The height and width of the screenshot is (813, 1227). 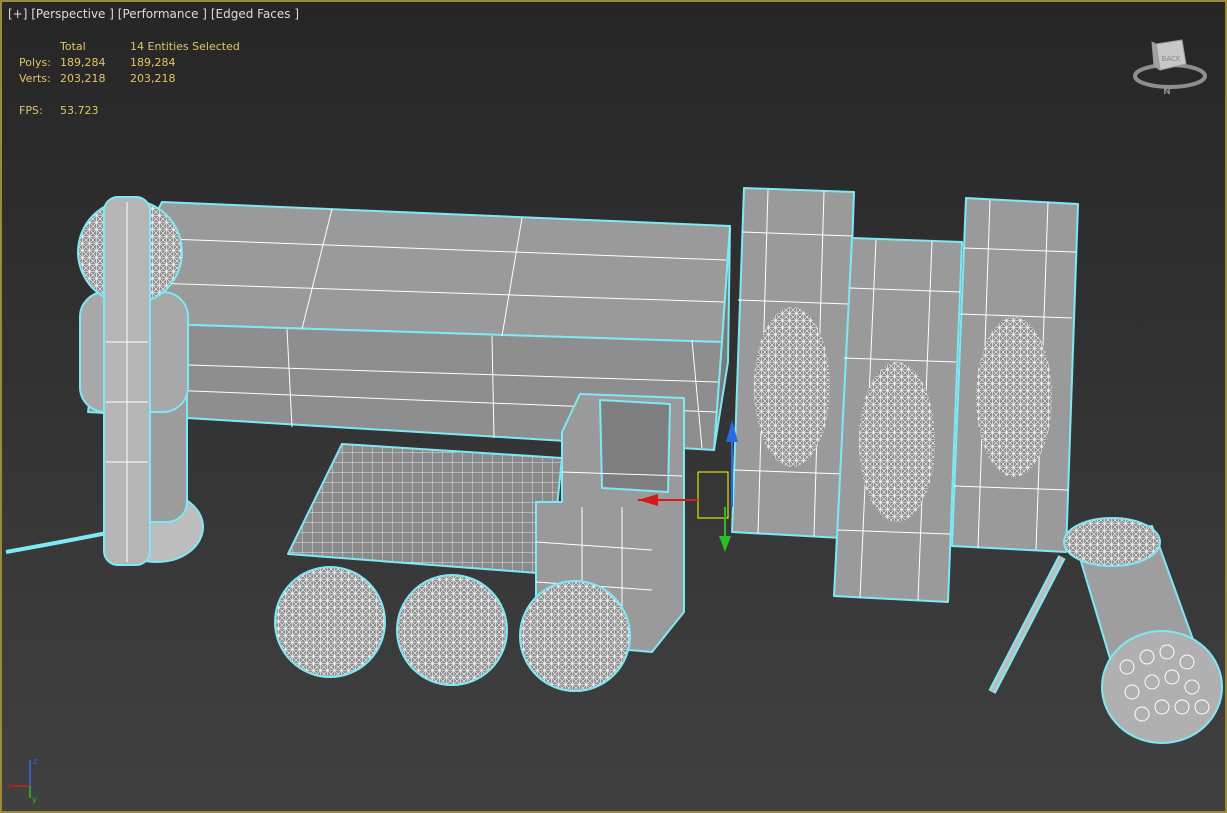 I want to click on microphone-object, so click(x=104, y=381).